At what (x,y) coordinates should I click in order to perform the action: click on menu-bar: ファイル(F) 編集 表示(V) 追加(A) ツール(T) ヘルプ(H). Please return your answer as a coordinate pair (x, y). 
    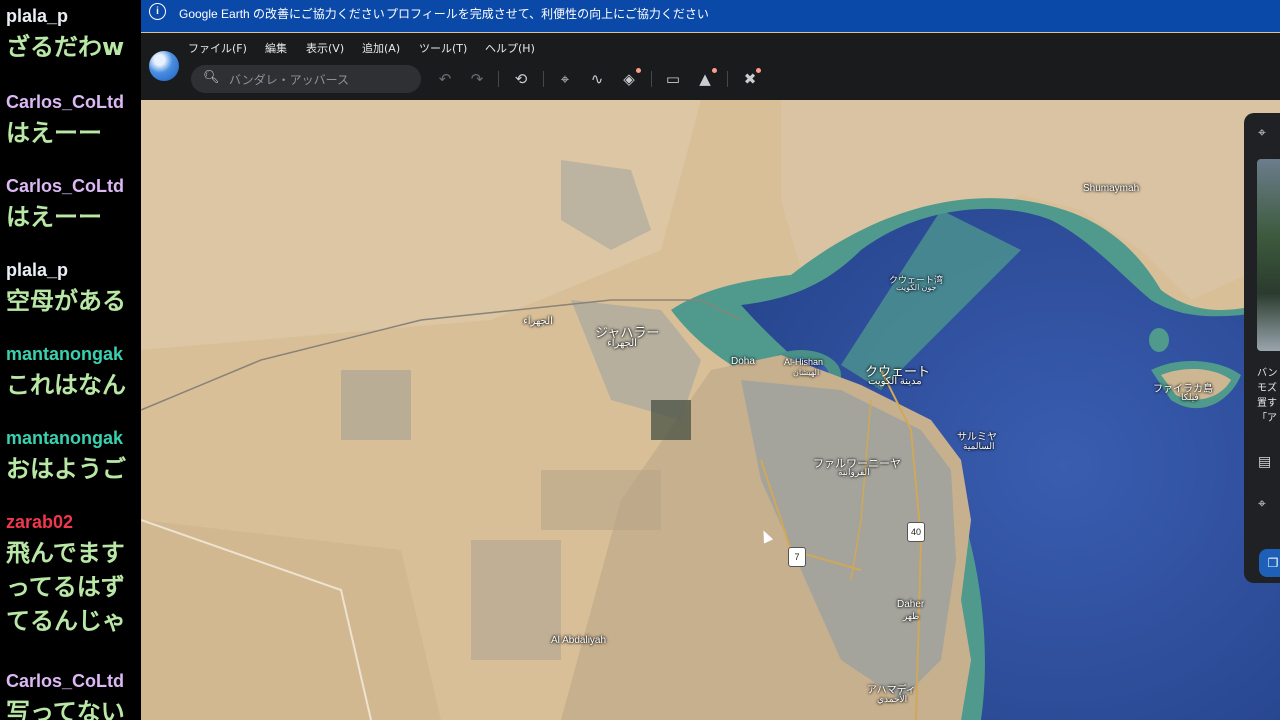
    Looking at the image, I should click on (710, 47).